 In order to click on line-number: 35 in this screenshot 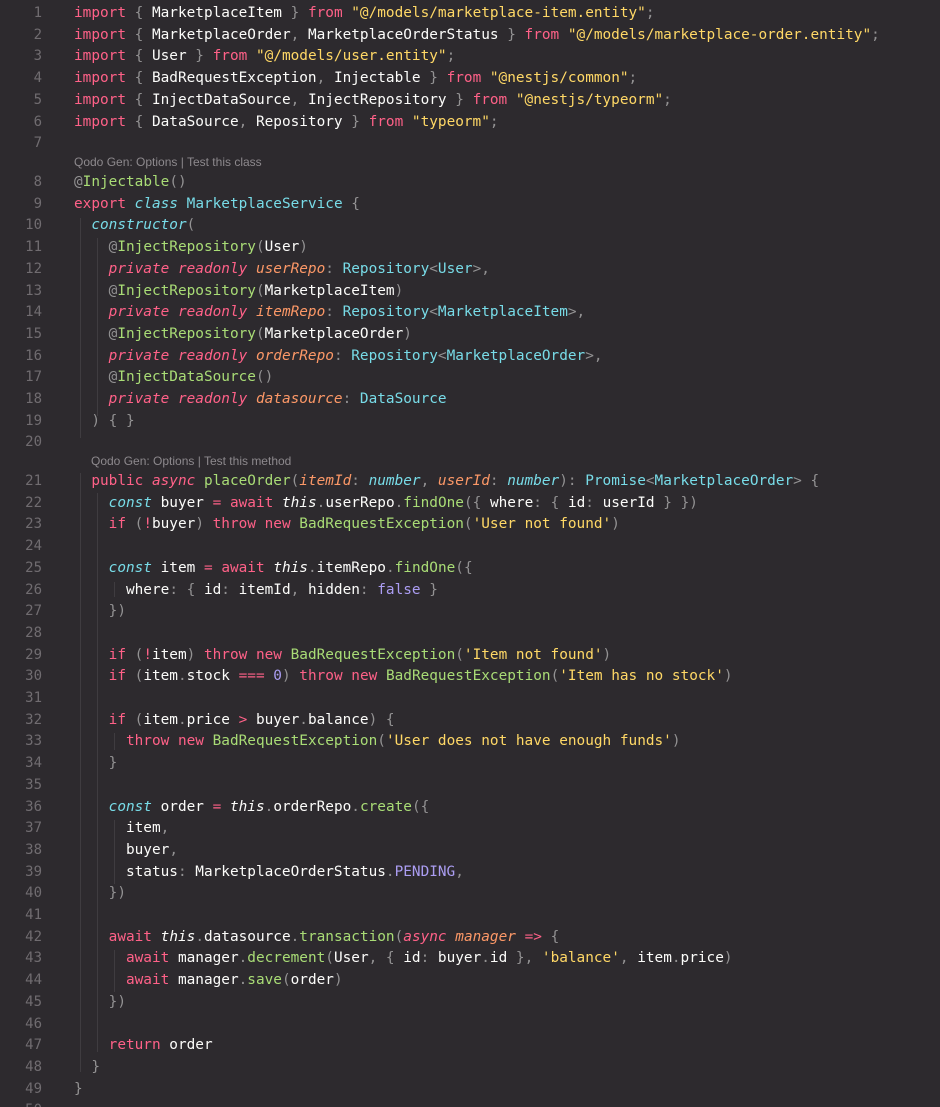, I will do `click(33, 784)`.